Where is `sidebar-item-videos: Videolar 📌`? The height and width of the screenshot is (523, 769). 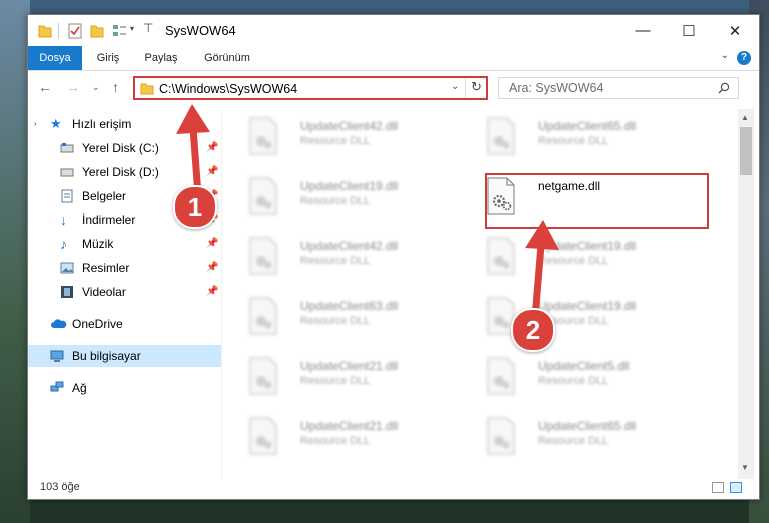
sidebar-item-videos: Videolar 📌 is located at coordinates (124, 292).